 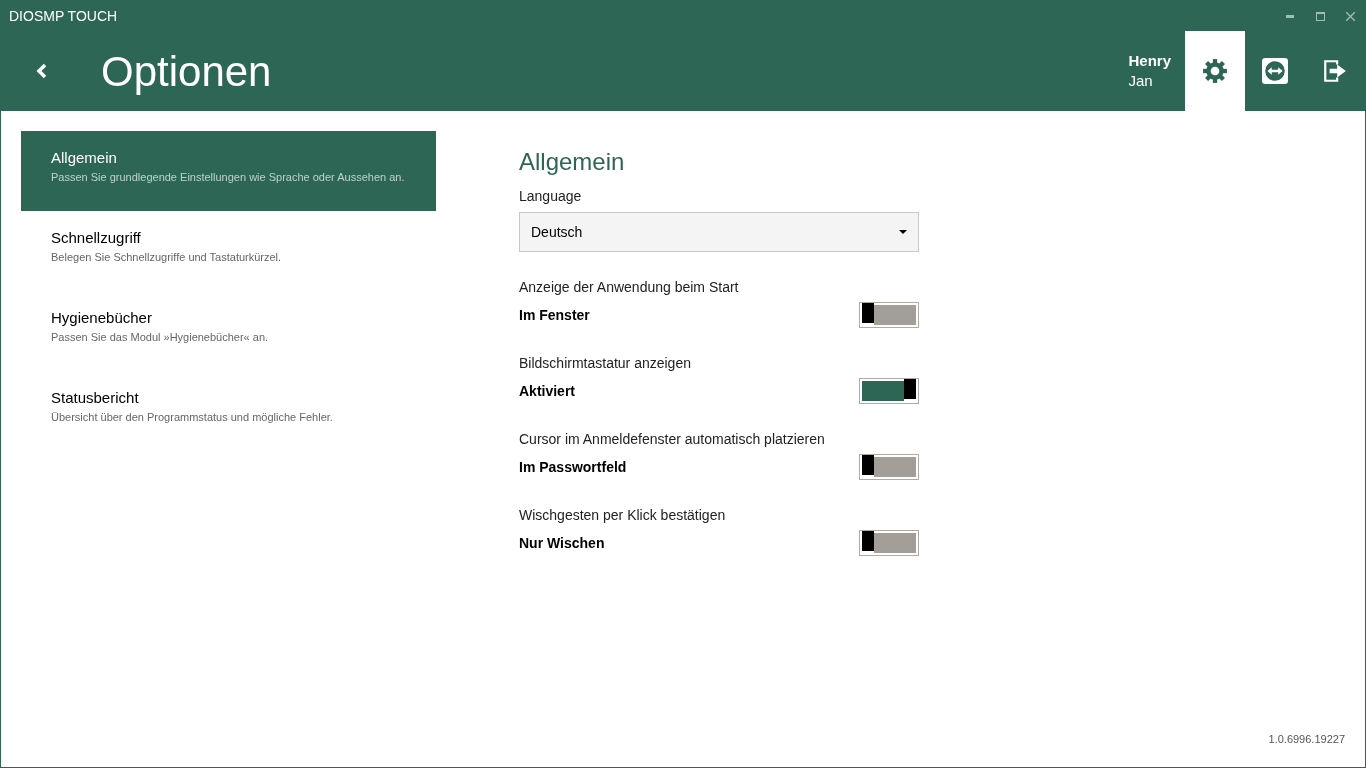 What do you see at coordinates (551, 196) in the screenshot?
I see `language-label: Language` at bounding box center [551, 196].